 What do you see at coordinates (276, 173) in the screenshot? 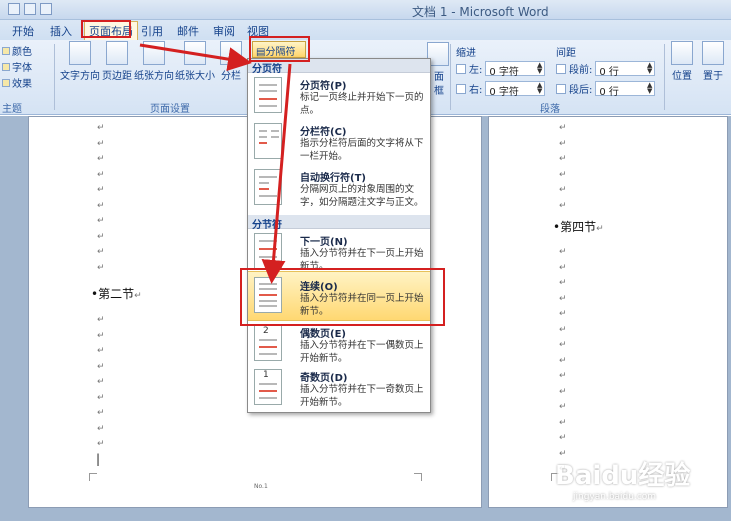
I see `arrow-to-continuous` at bounding box center [276, 173].